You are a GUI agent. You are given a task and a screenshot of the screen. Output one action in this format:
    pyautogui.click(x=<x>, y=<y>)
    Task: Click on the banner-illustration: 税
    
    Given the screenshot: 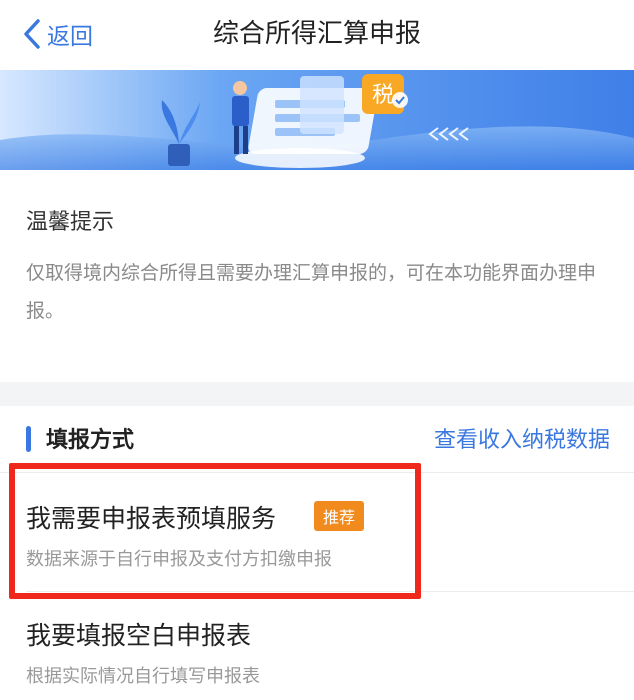 What is the action you would take?
    pyautogui.click(x=317, y=120)
    